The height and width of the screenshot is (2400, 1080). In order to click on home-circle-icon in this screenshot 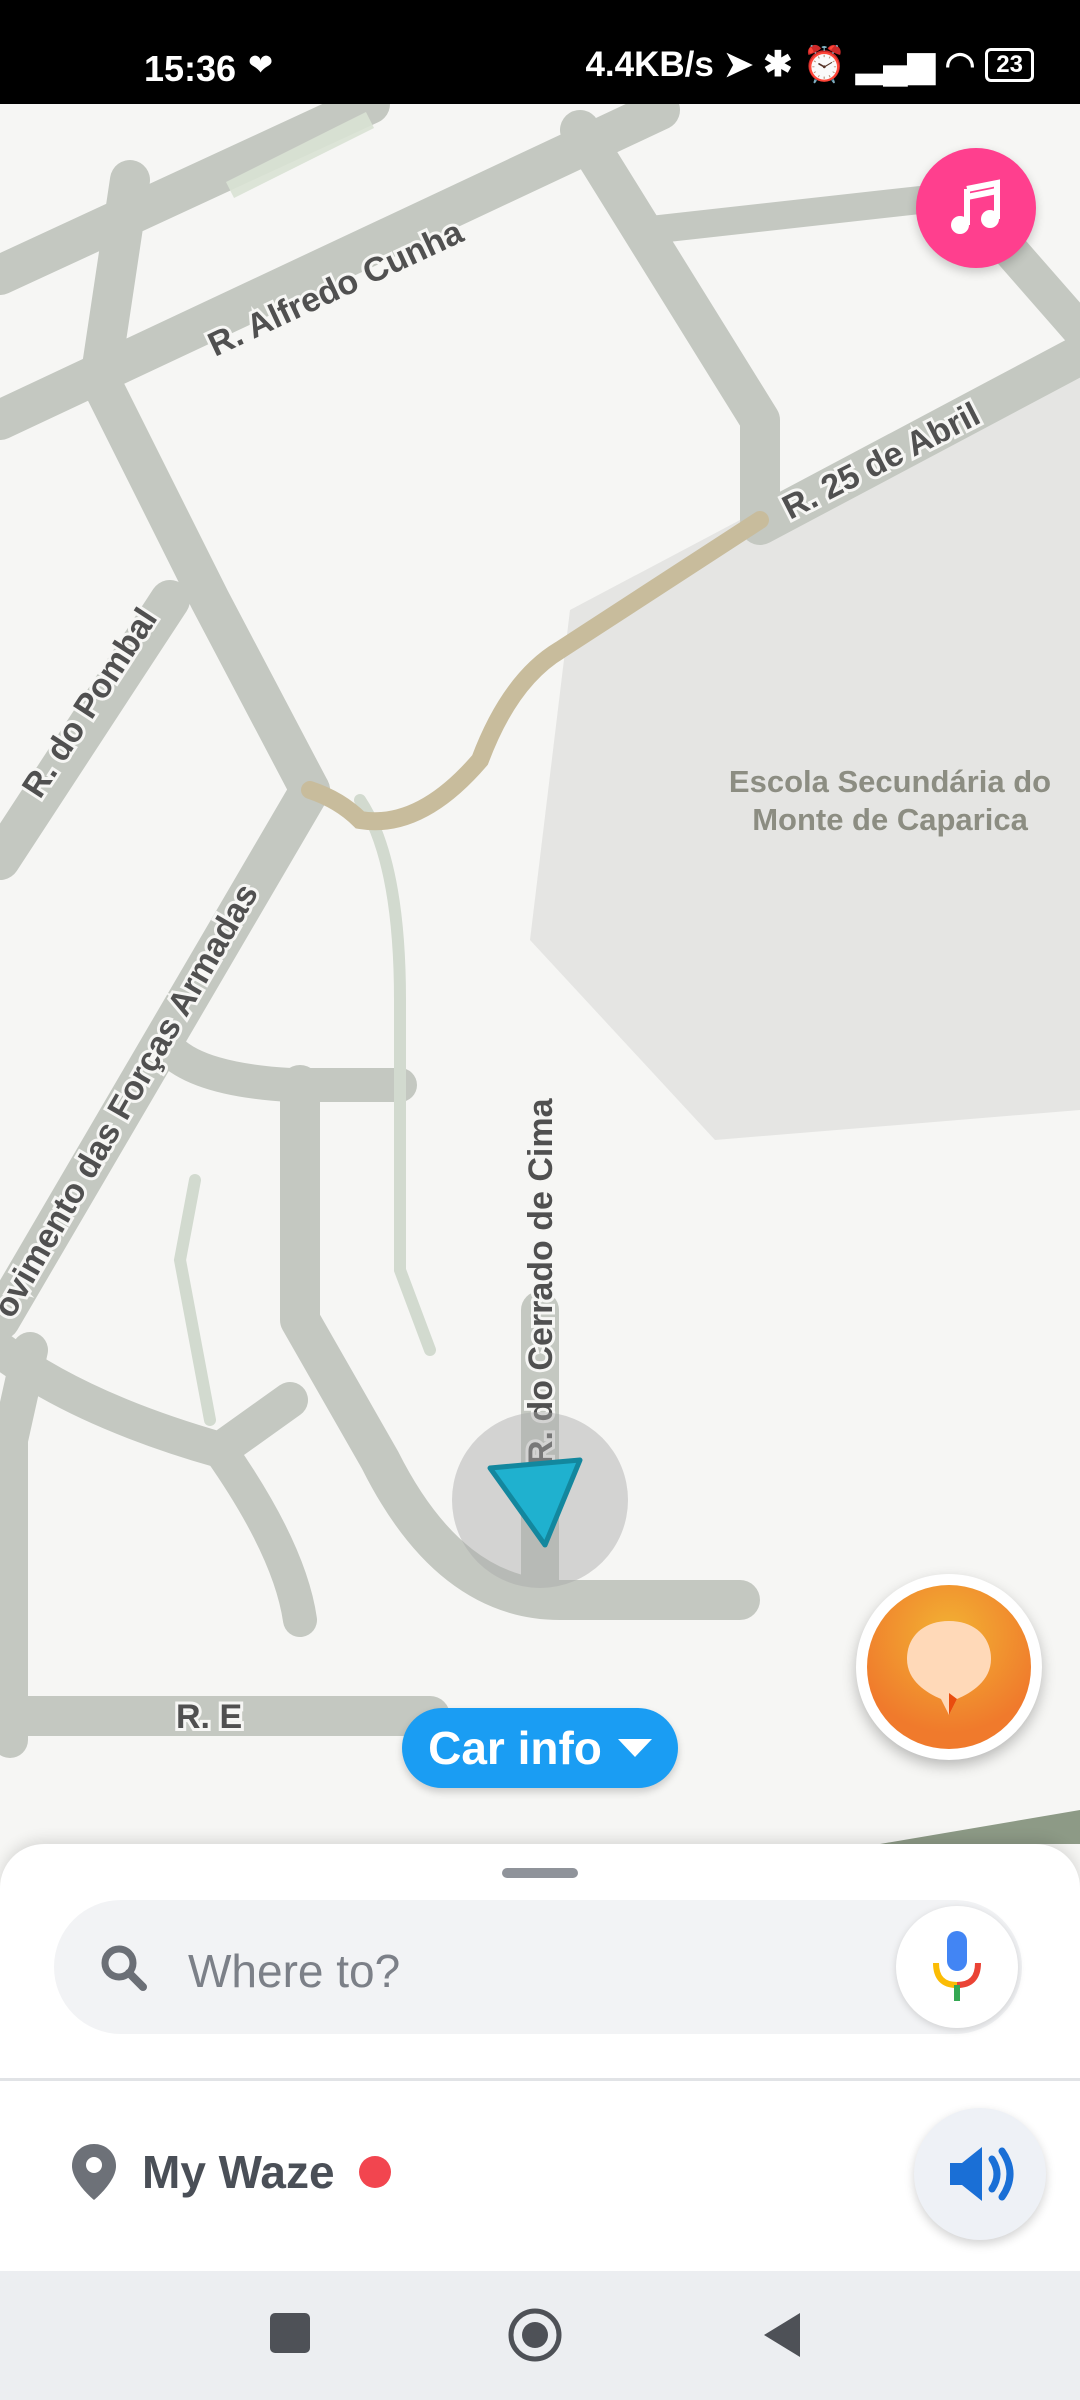, I will do `click(535, 2335)`.